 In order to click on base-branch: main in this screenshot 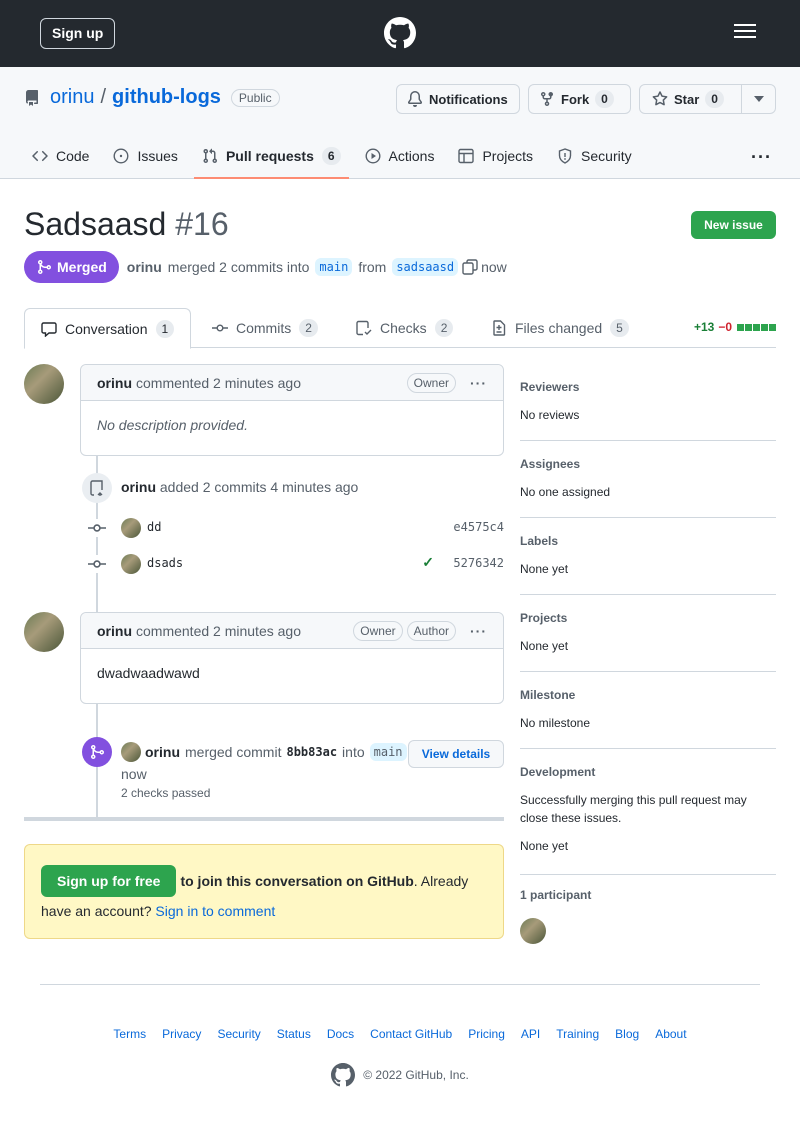, I will do `click(334, 267)`.